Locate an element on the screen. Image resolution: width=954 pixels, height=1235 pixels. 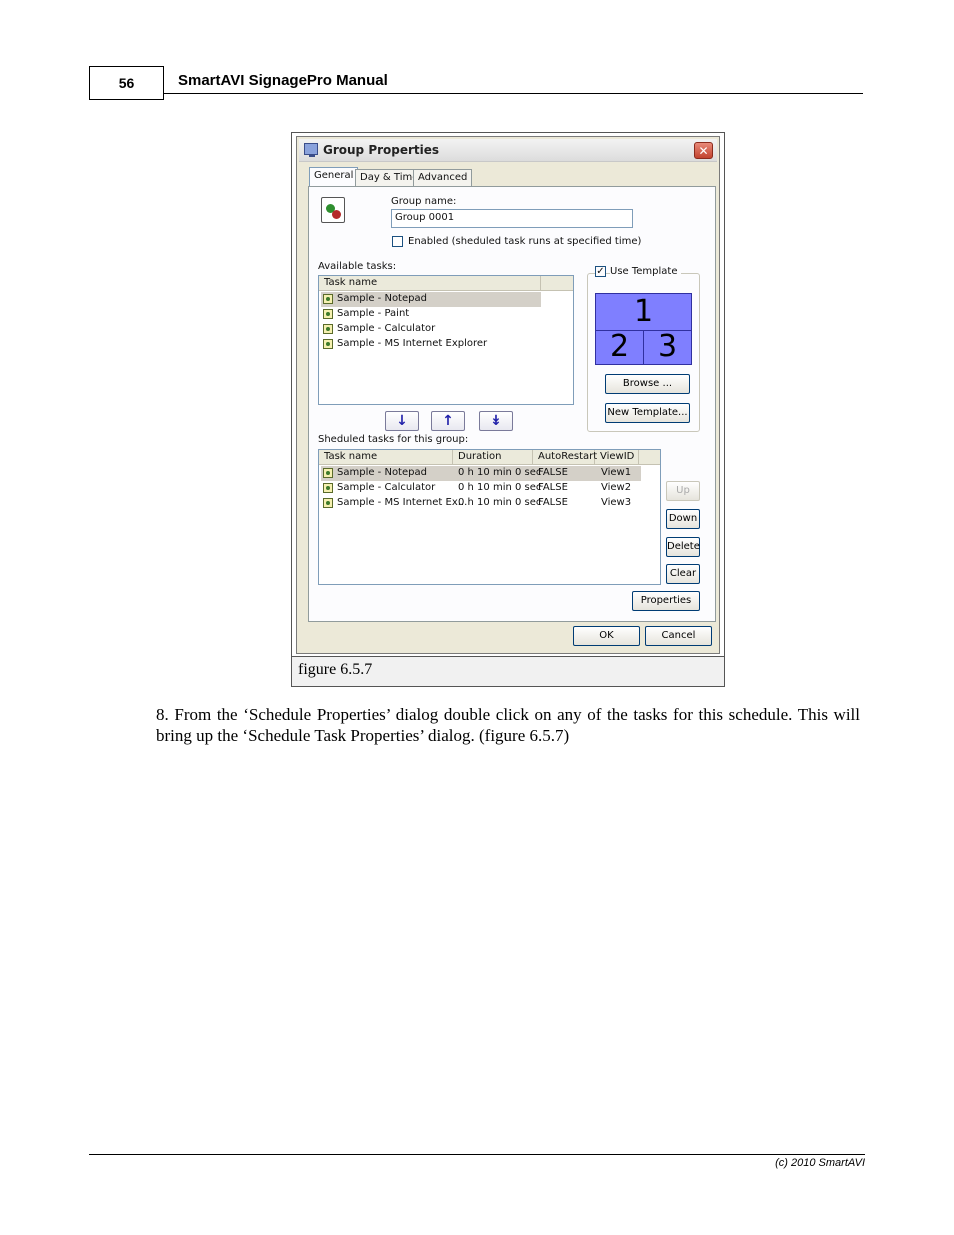
list-item: Sample - MS Internet Explorer is located at coordinates (431, 344).